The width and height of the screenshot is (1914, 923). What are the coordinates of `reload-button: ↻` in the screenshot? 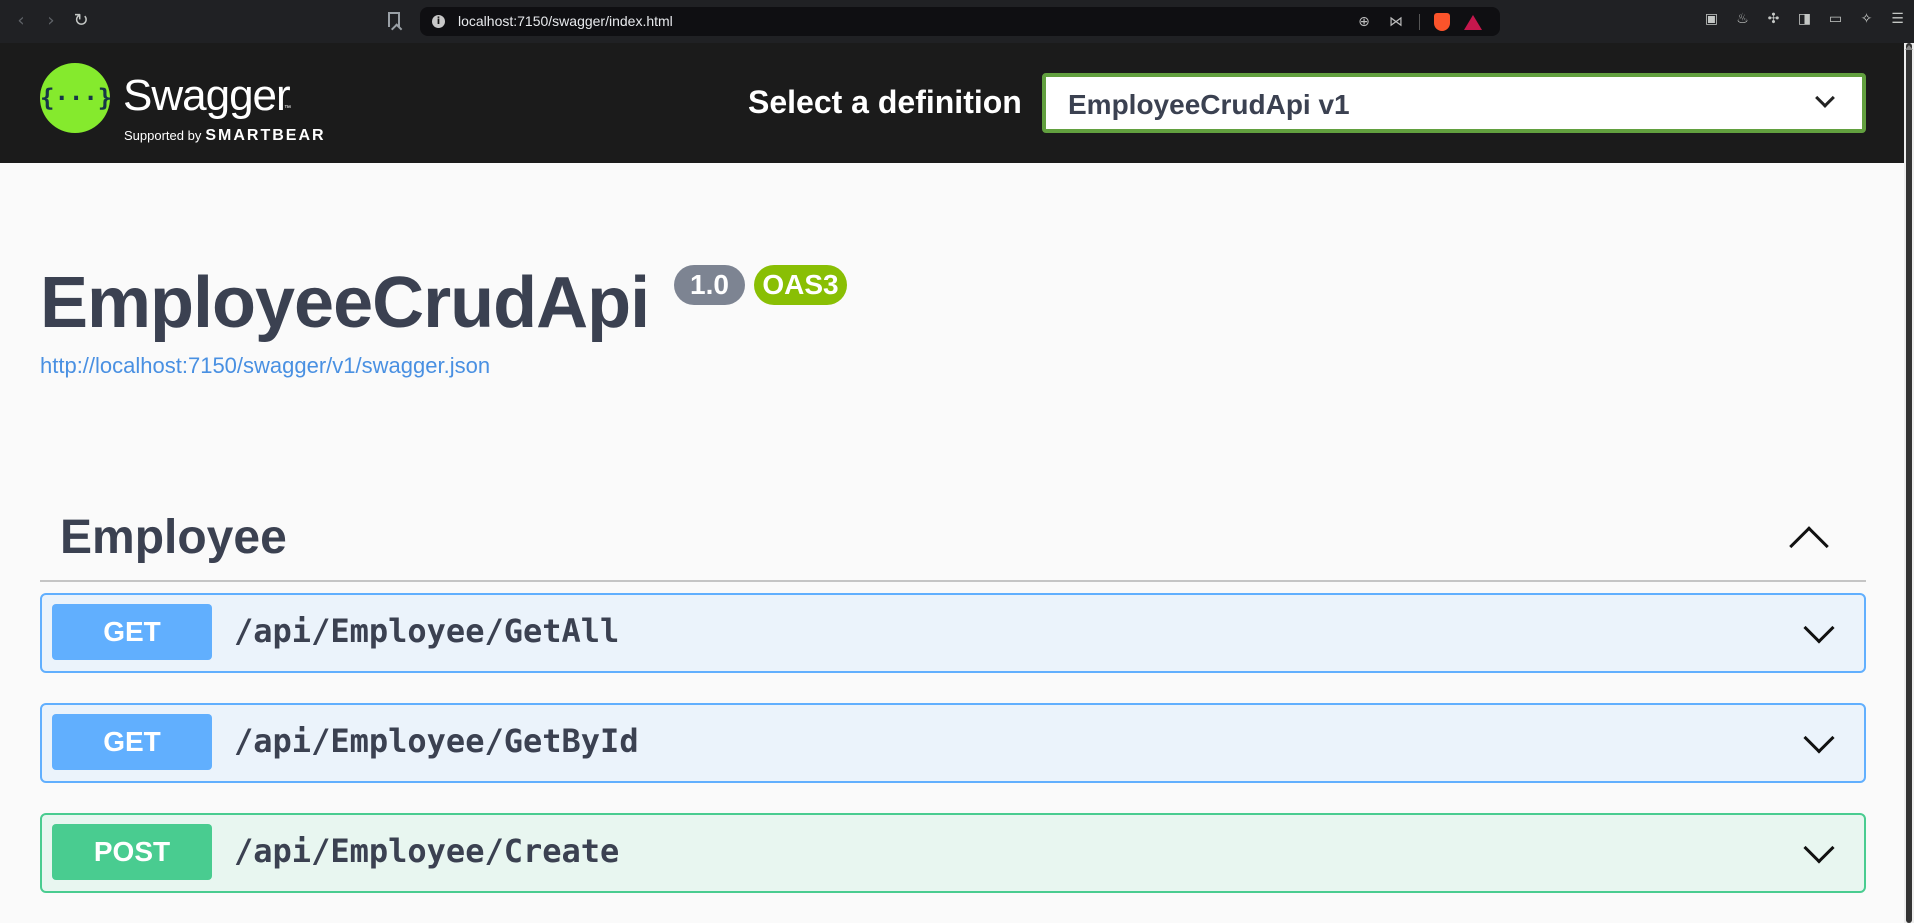 It's located at (81, 21).